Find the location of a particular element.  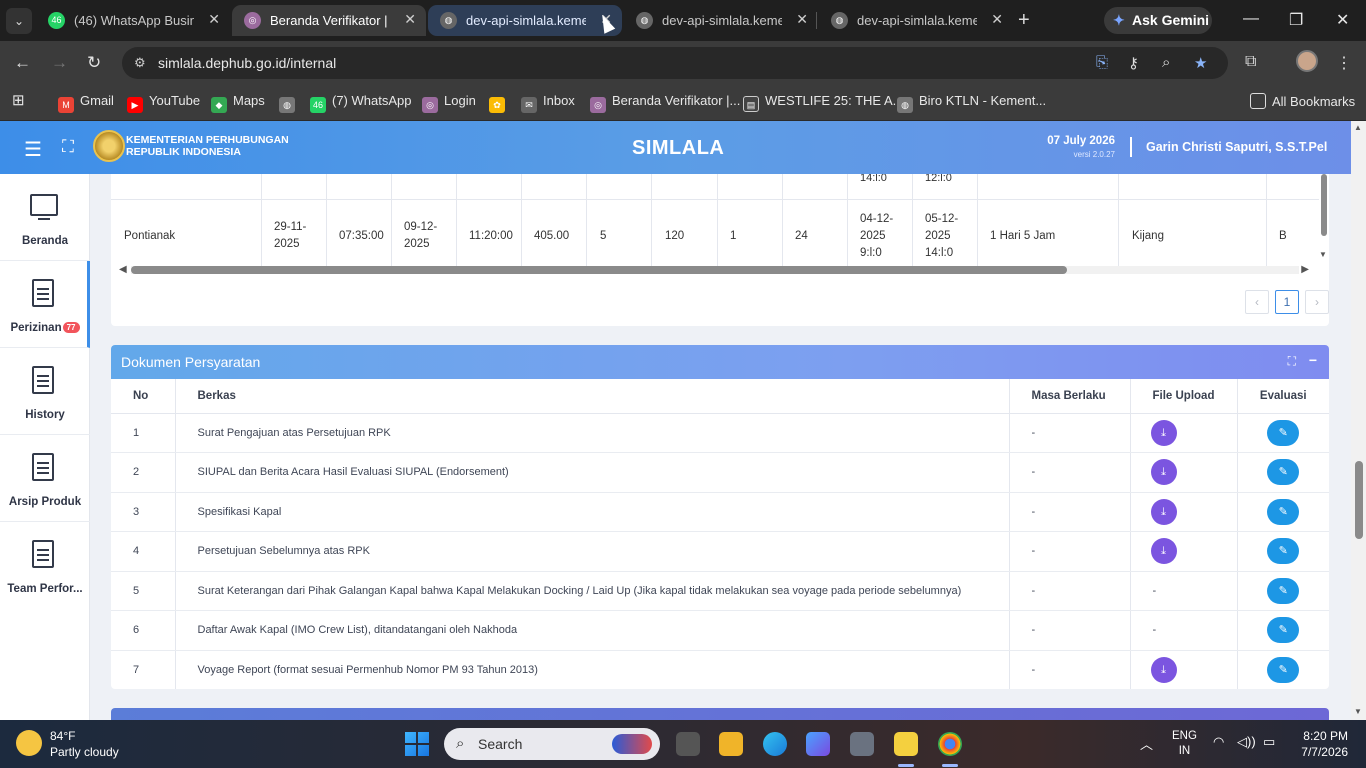

apps-grid-icon: ⊞ is located at coordinates (18, 100).